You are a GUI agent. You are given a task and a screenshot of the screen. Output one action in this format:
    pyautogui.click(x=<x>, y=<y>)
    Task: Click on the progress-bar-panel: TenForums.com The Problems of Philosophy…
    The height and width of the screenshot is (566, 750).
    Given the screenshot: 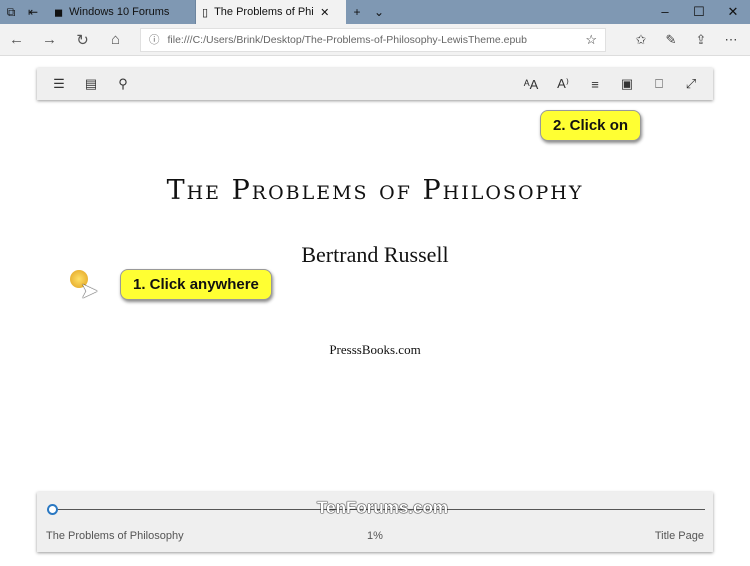 What is the action you would take?
    pyautogui.click(x=375, y=522)
    